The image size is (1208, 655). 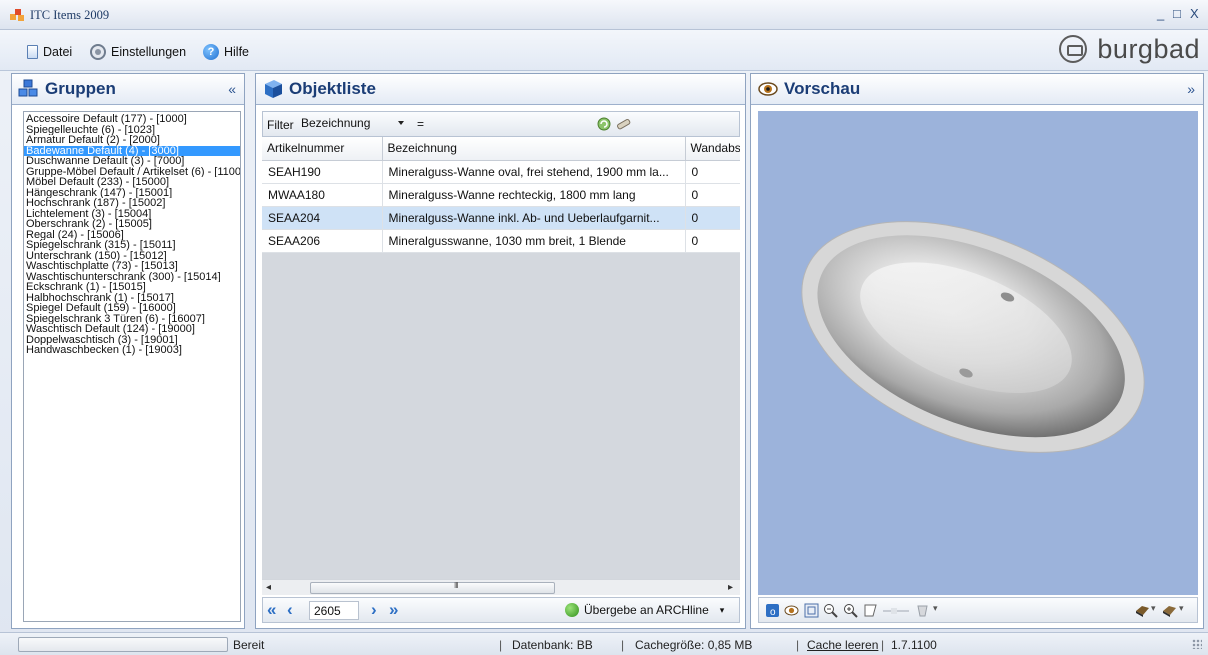 What do you see at coordinates (322, 218) in the screenshot?
I see `cell-artikelnummer: SEAA204` at bounding box center [322, 218].